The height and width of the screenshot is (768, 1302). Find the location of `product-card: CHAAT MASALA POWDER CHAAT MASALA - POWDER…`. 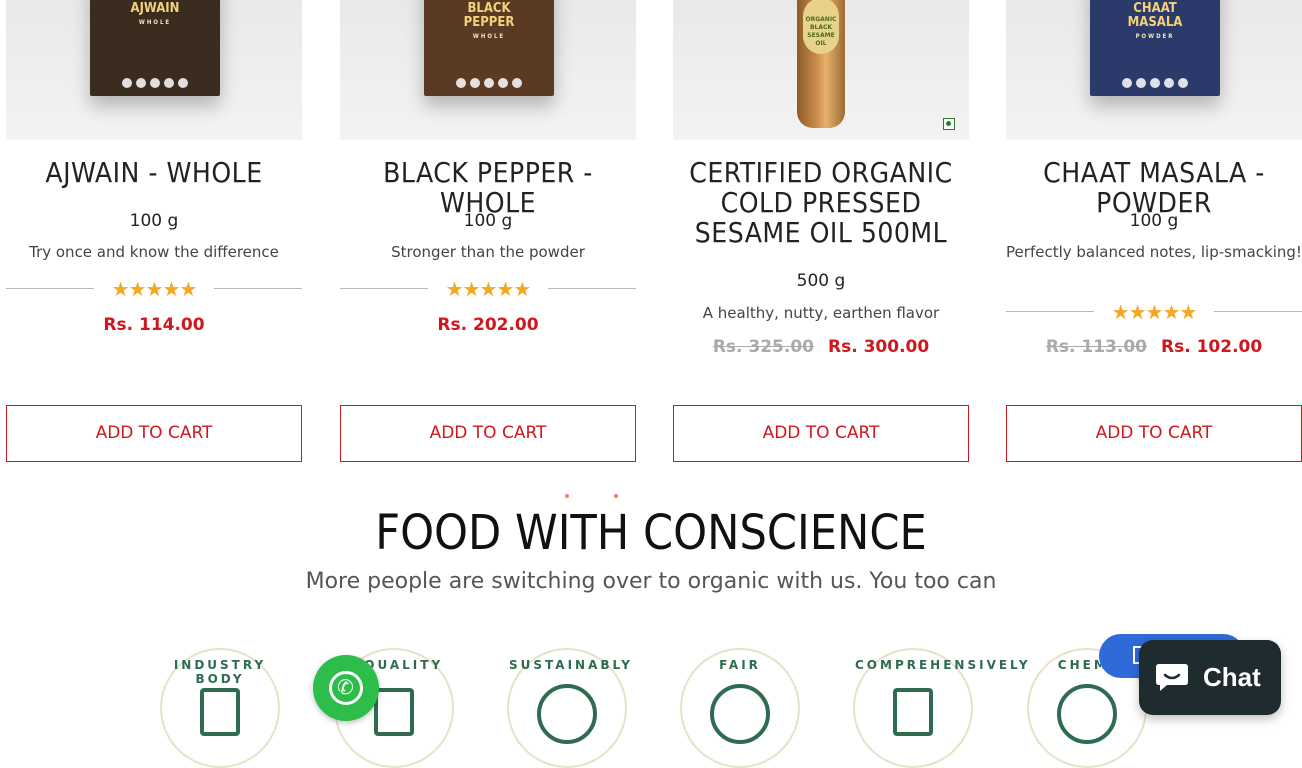

product-card: CHAAT MASALA POWDER CHAAT MASALA - POWDER… is located at coordinates (1154, 231).